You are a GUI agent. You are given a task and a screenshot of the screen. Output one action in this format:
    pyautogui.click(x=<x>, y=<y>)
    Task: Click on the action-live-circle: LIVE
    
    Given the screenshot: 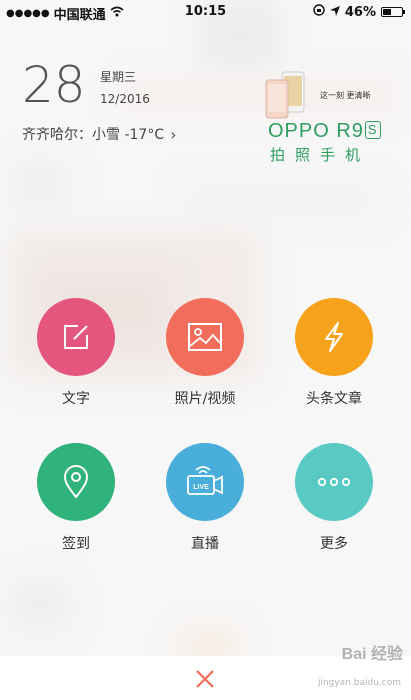 What is the action you would take?
    pyautogui.click(x=205, y=482)
    